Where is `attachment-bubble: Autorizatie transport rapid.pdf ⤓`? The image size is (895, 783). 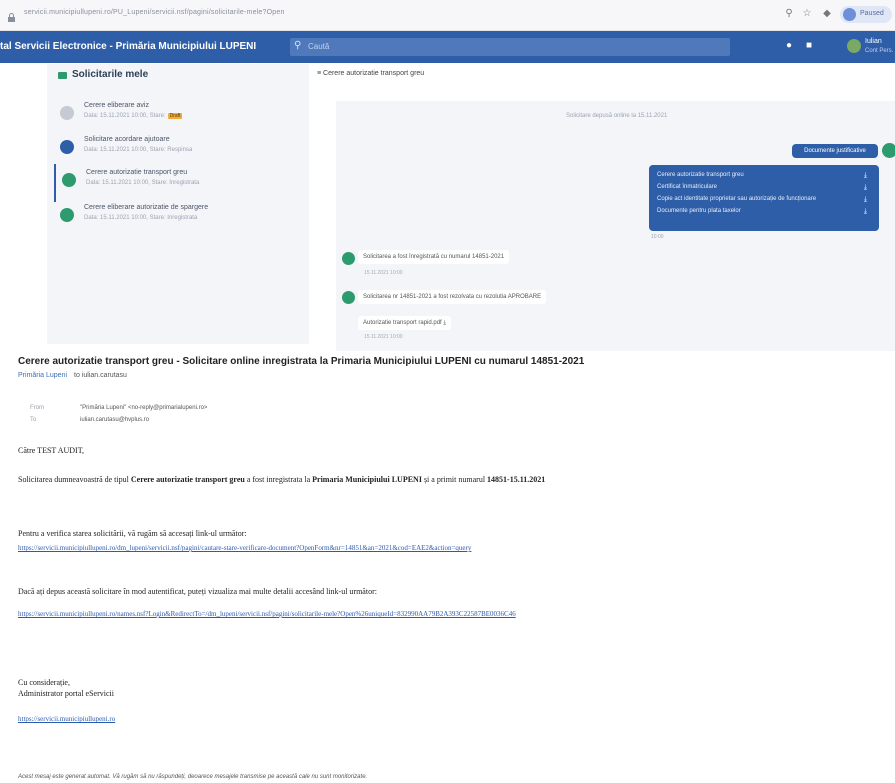
attachment-bubble: Autorizatie transport rapid.pdf ⤓ is located at coordinates (405, 323).